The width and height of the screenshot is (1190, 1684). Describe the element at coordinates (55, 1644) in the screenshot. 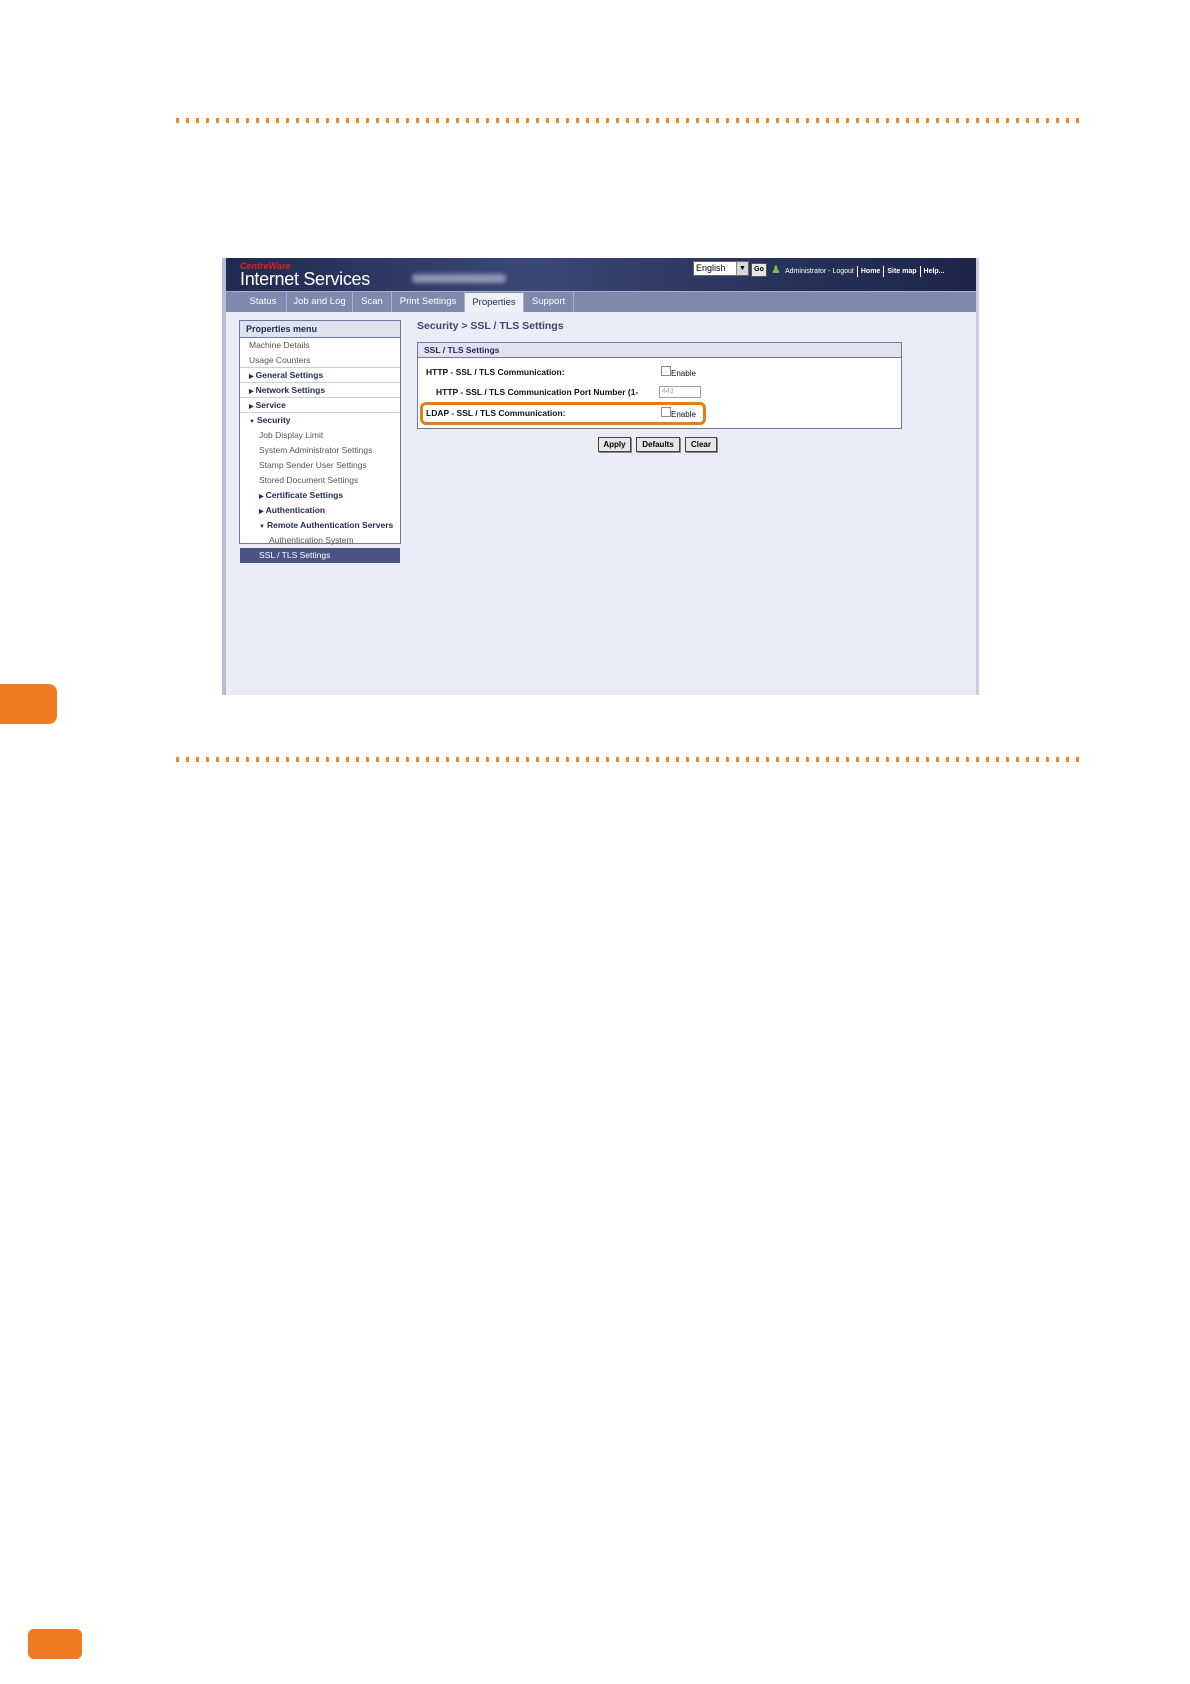

I see `page-number-tab` at that location.